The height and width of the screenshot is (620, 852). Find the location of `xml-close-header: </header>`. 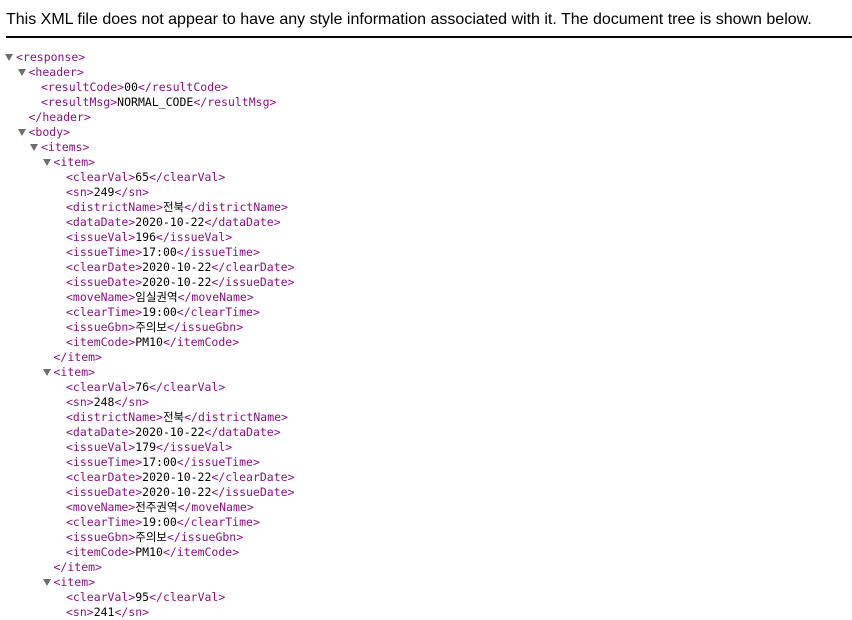

xml-close-header: </header> is located at coordinates (59, 117).